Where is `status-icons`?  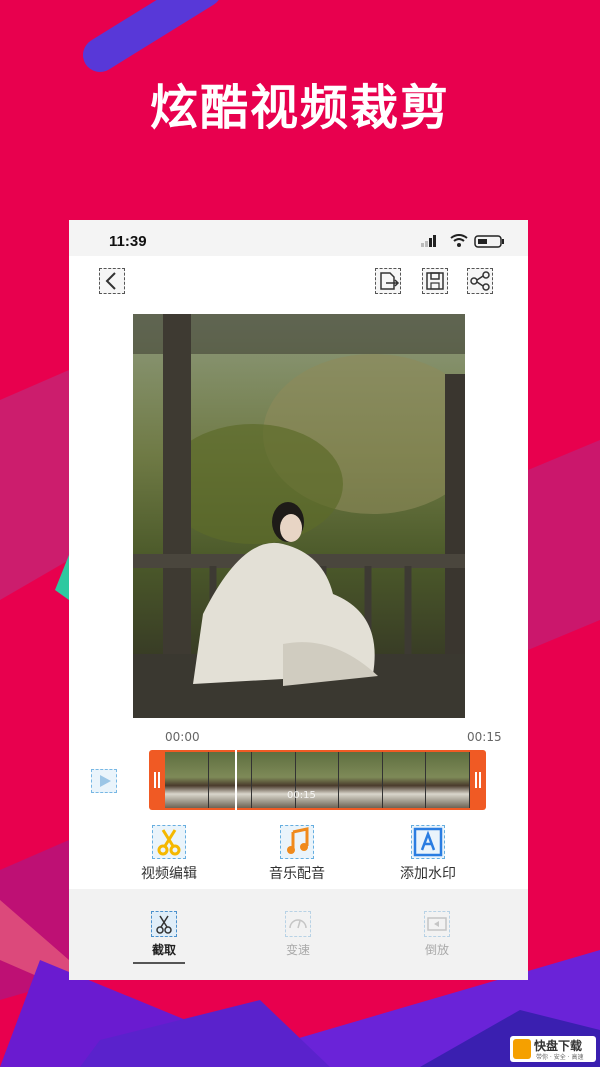
status-icons is located at coordinates (462, 241).